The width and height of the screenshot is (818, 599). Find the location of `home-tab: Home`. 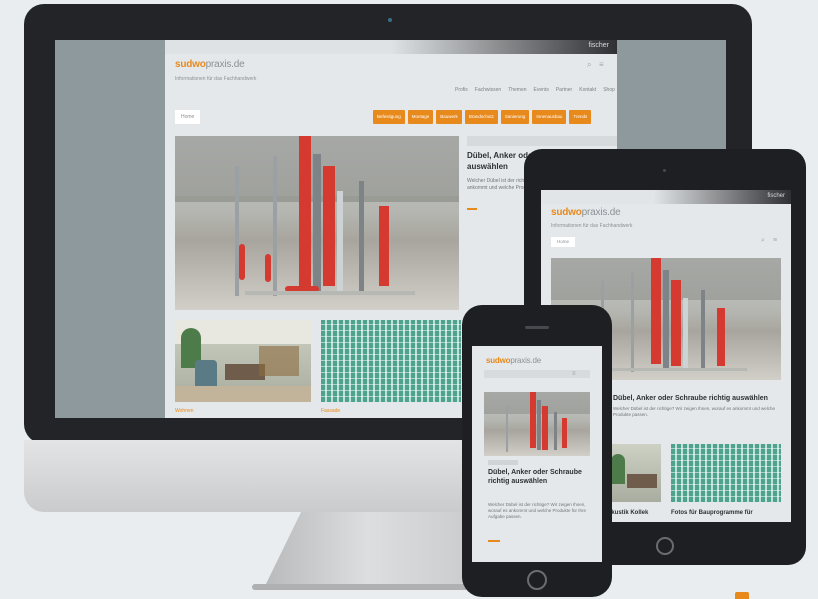

home-tab: Home is located at coordinates (188, 117).